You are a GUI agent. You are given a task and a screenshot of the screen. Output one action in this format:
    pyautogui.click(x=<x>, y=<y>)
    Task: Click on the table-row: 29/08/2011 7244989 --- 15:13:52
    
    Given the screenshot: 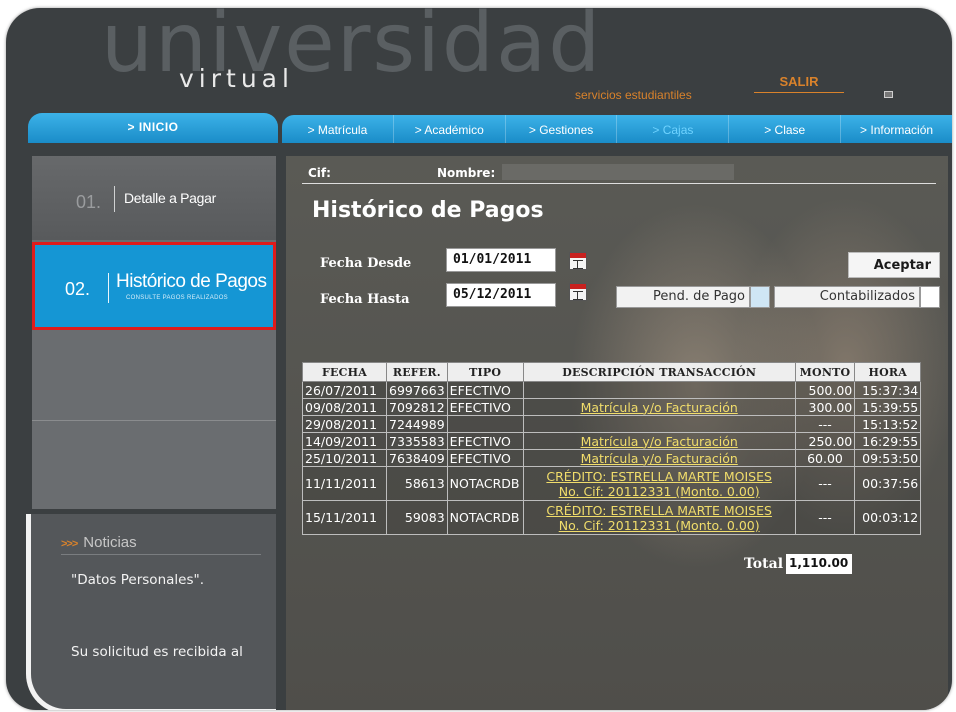 What is the action you would take?
    pyautogui.click(x=612, y=424)
    